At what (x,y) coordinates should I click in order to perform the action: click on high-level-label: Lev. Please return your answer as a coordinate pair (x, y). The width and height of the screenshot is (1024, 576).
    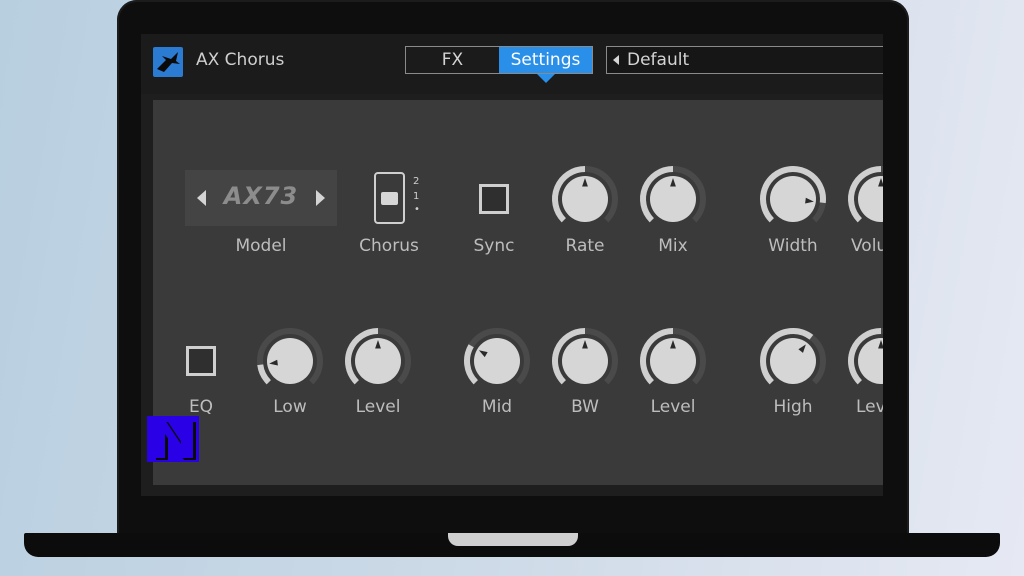
    Looking at the image, I should click on (869, 407).